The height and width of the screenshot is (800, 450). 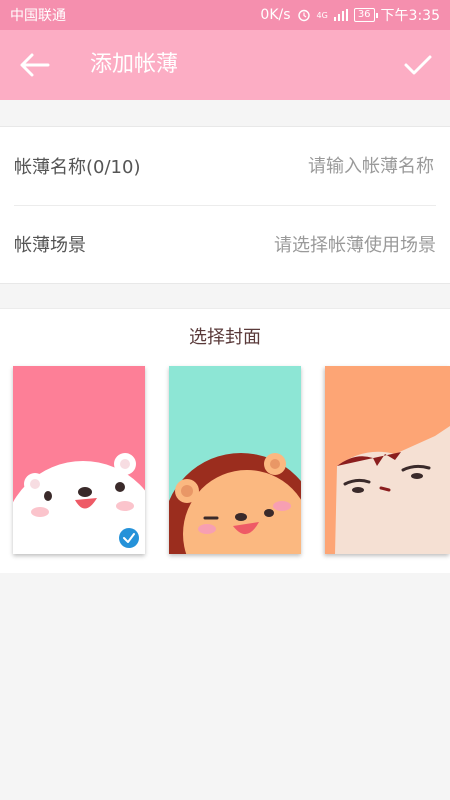 I want to click on back-button, so click(x=35, y=65).